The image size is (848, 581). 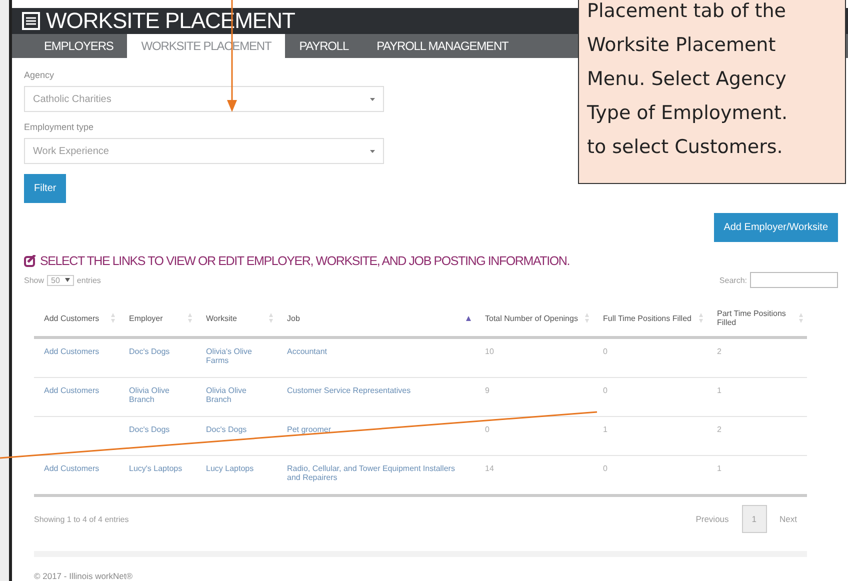 I want to click on column-header: Job, so click(x=376, y=320).